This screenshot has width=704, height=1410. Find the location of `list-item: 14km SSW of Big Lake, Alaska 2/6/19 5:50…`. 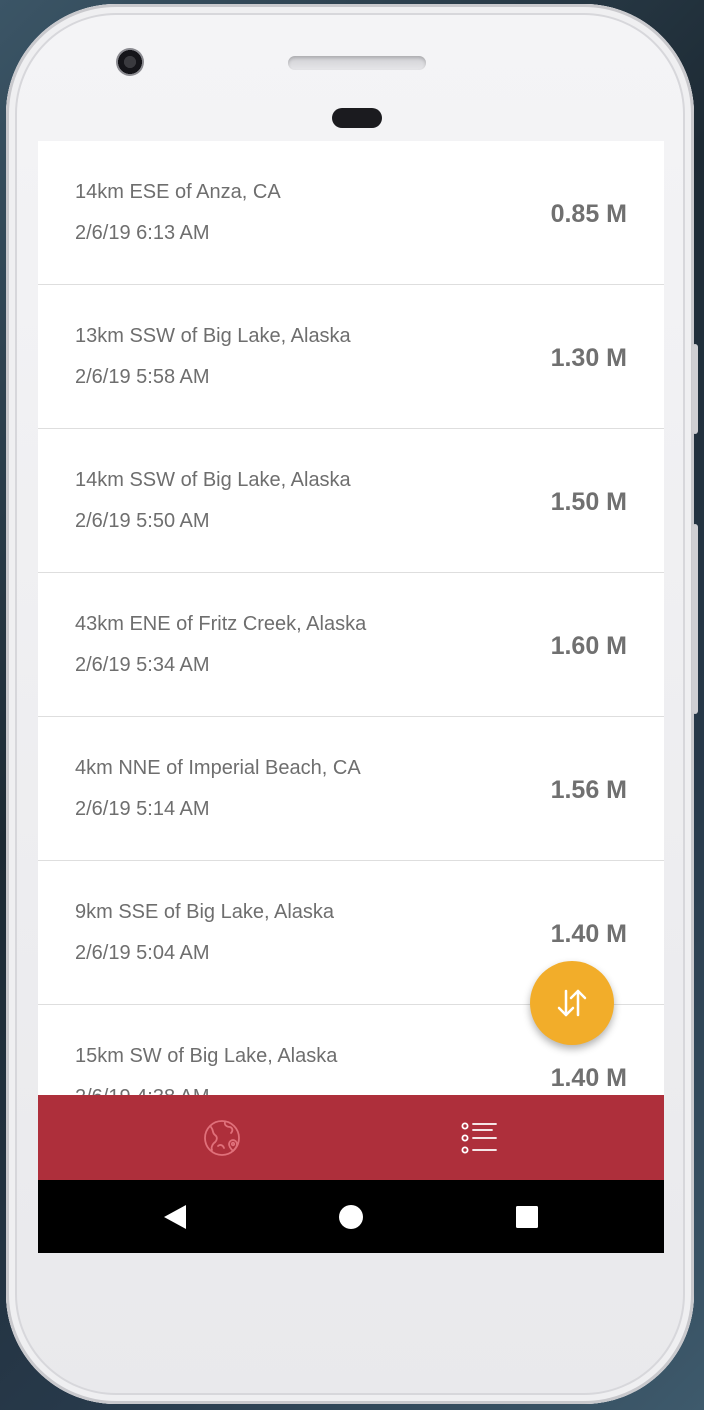

list-item: 14km SSW of Big Lake, Alaska 2/6/19 5:50… is located at coordinates (351, 501).